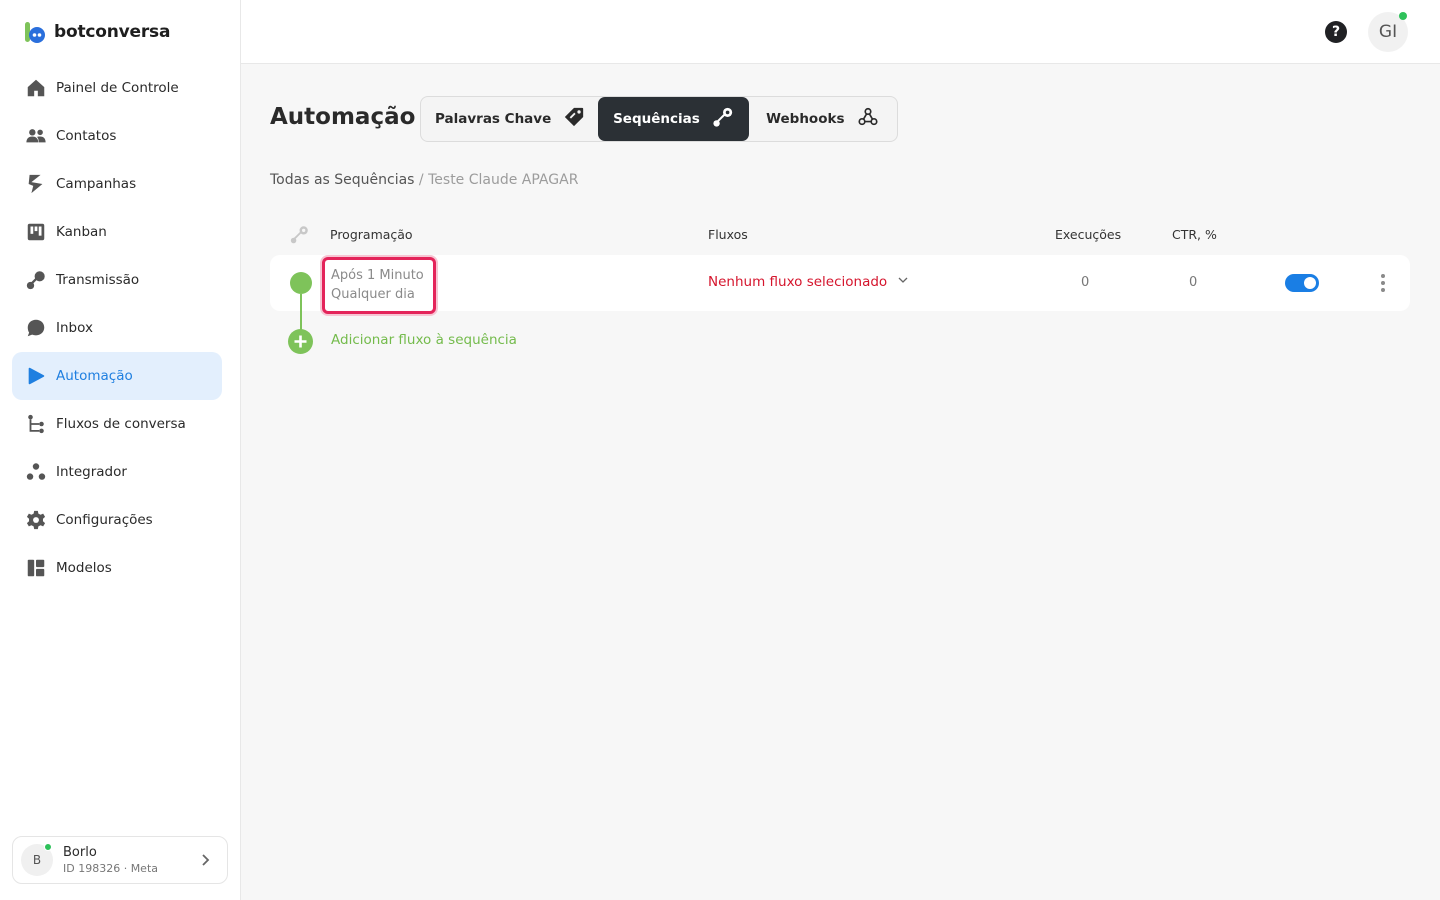 This screenshot has height=900, width=1440. What do you see at coordinates (121, 424) in the screenshot?
I see `sidebar-item-label: Fluxos de conversa` at bounding box center [121, 424].